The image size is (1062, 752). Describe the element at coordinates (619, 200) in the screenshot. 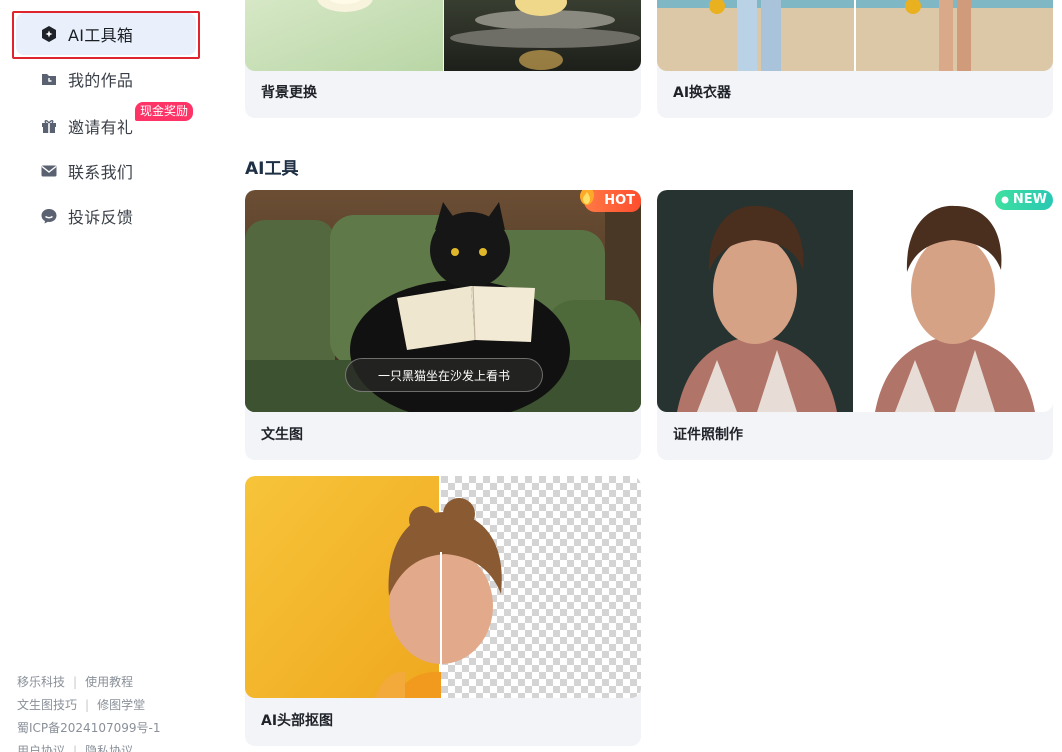

I see `hot-badge-label: HOT` at that location.